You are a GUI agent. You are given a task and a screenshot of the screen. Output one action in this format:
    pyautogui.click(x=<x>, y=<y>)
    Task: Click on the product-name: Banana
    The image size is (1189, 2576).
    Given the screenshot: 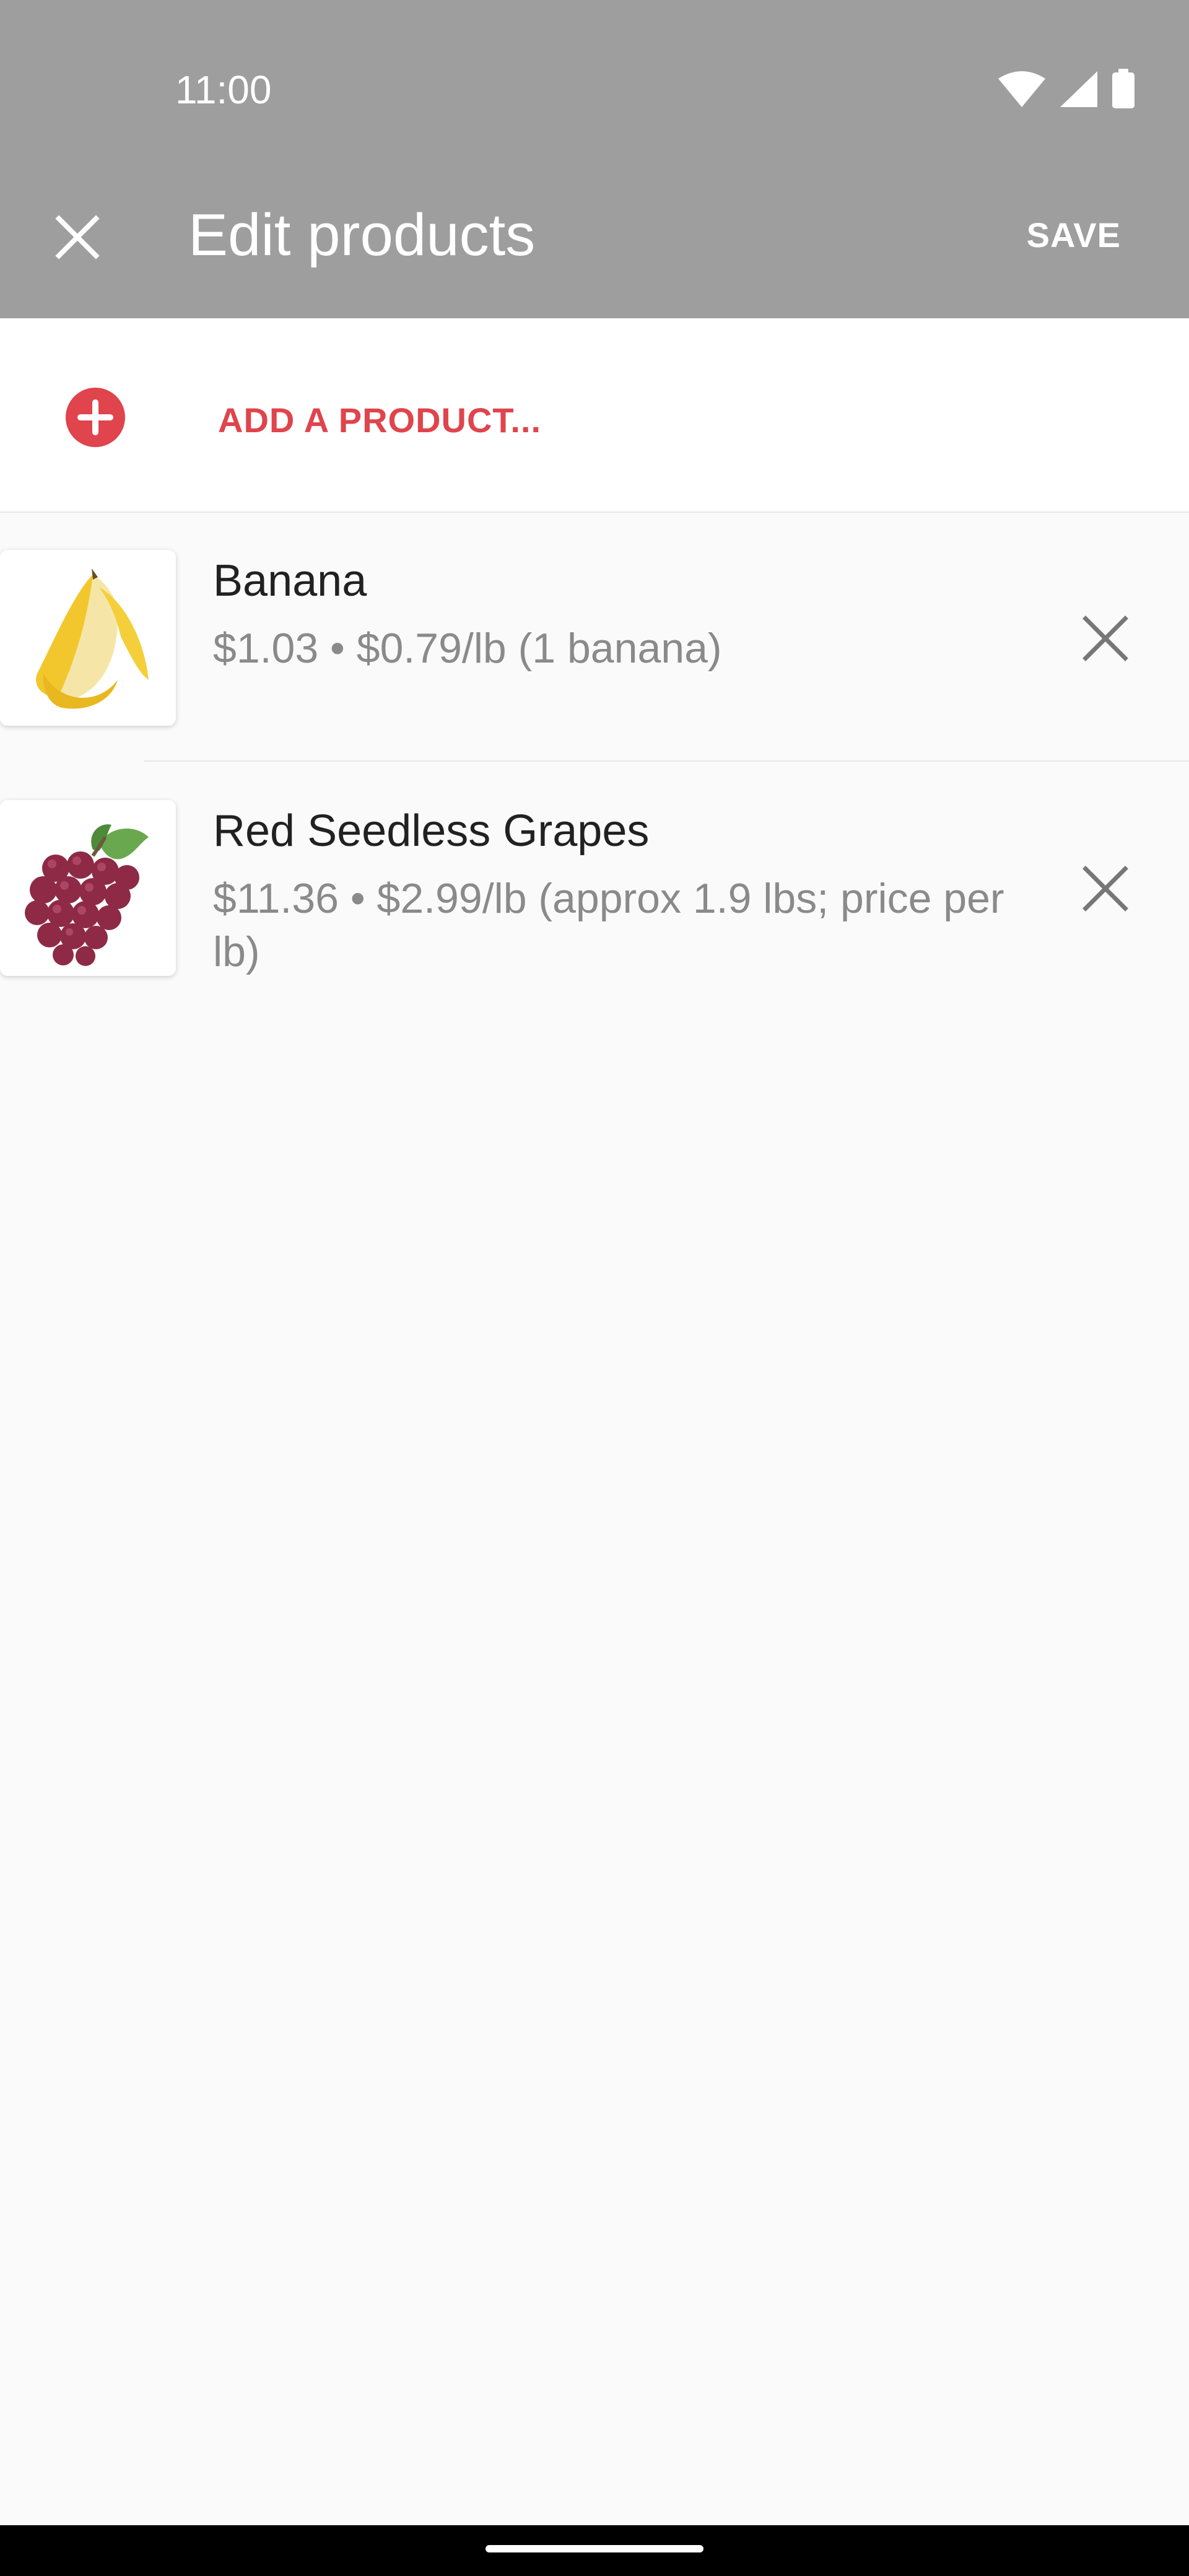 What is the action you would take?
    pyautogui.click(x=290, y=581)
    